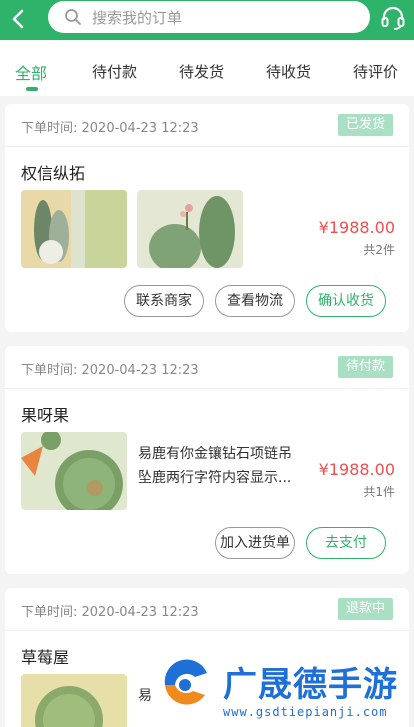  Describe the element at coordinates (375, 71) in the screenshot. I see `tab-pending-review: 待评价` at that location.